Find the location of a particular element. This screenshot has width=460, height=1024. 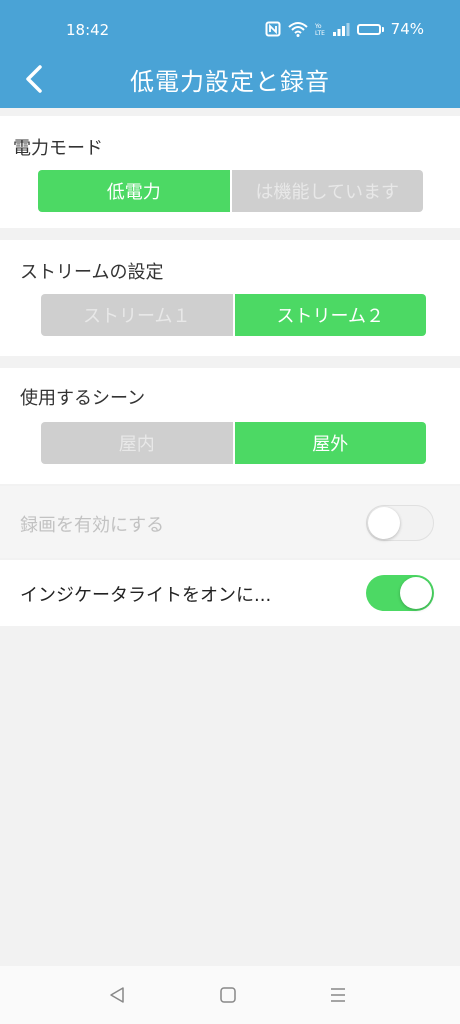

scene-label: 使用するシーン is located at coordinates (83, 398).